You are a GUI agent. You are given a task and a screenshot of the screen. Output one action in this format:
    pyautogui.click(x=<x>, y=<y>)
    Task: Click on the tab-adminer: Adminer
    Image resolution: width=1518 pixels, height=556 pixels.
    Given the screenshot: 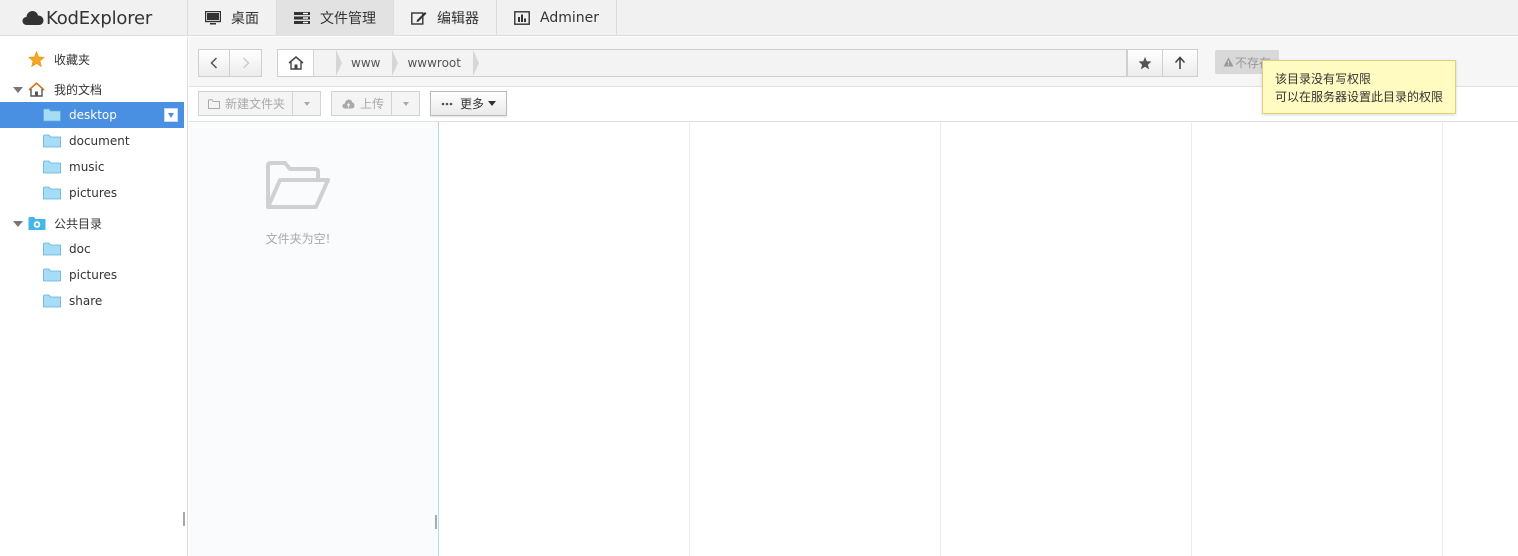 What is the action you would take?
    pyautogui.click(x=557, y=18)
    